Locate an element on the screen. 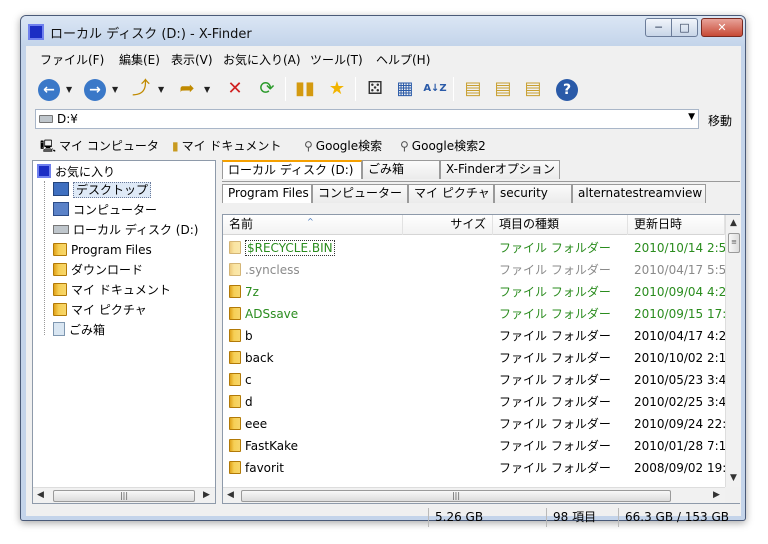 The image size is (768, 544). file-row: 7z ファイル フォルダー 2010/09/04 4:26 is located at coordinates (474, 292).